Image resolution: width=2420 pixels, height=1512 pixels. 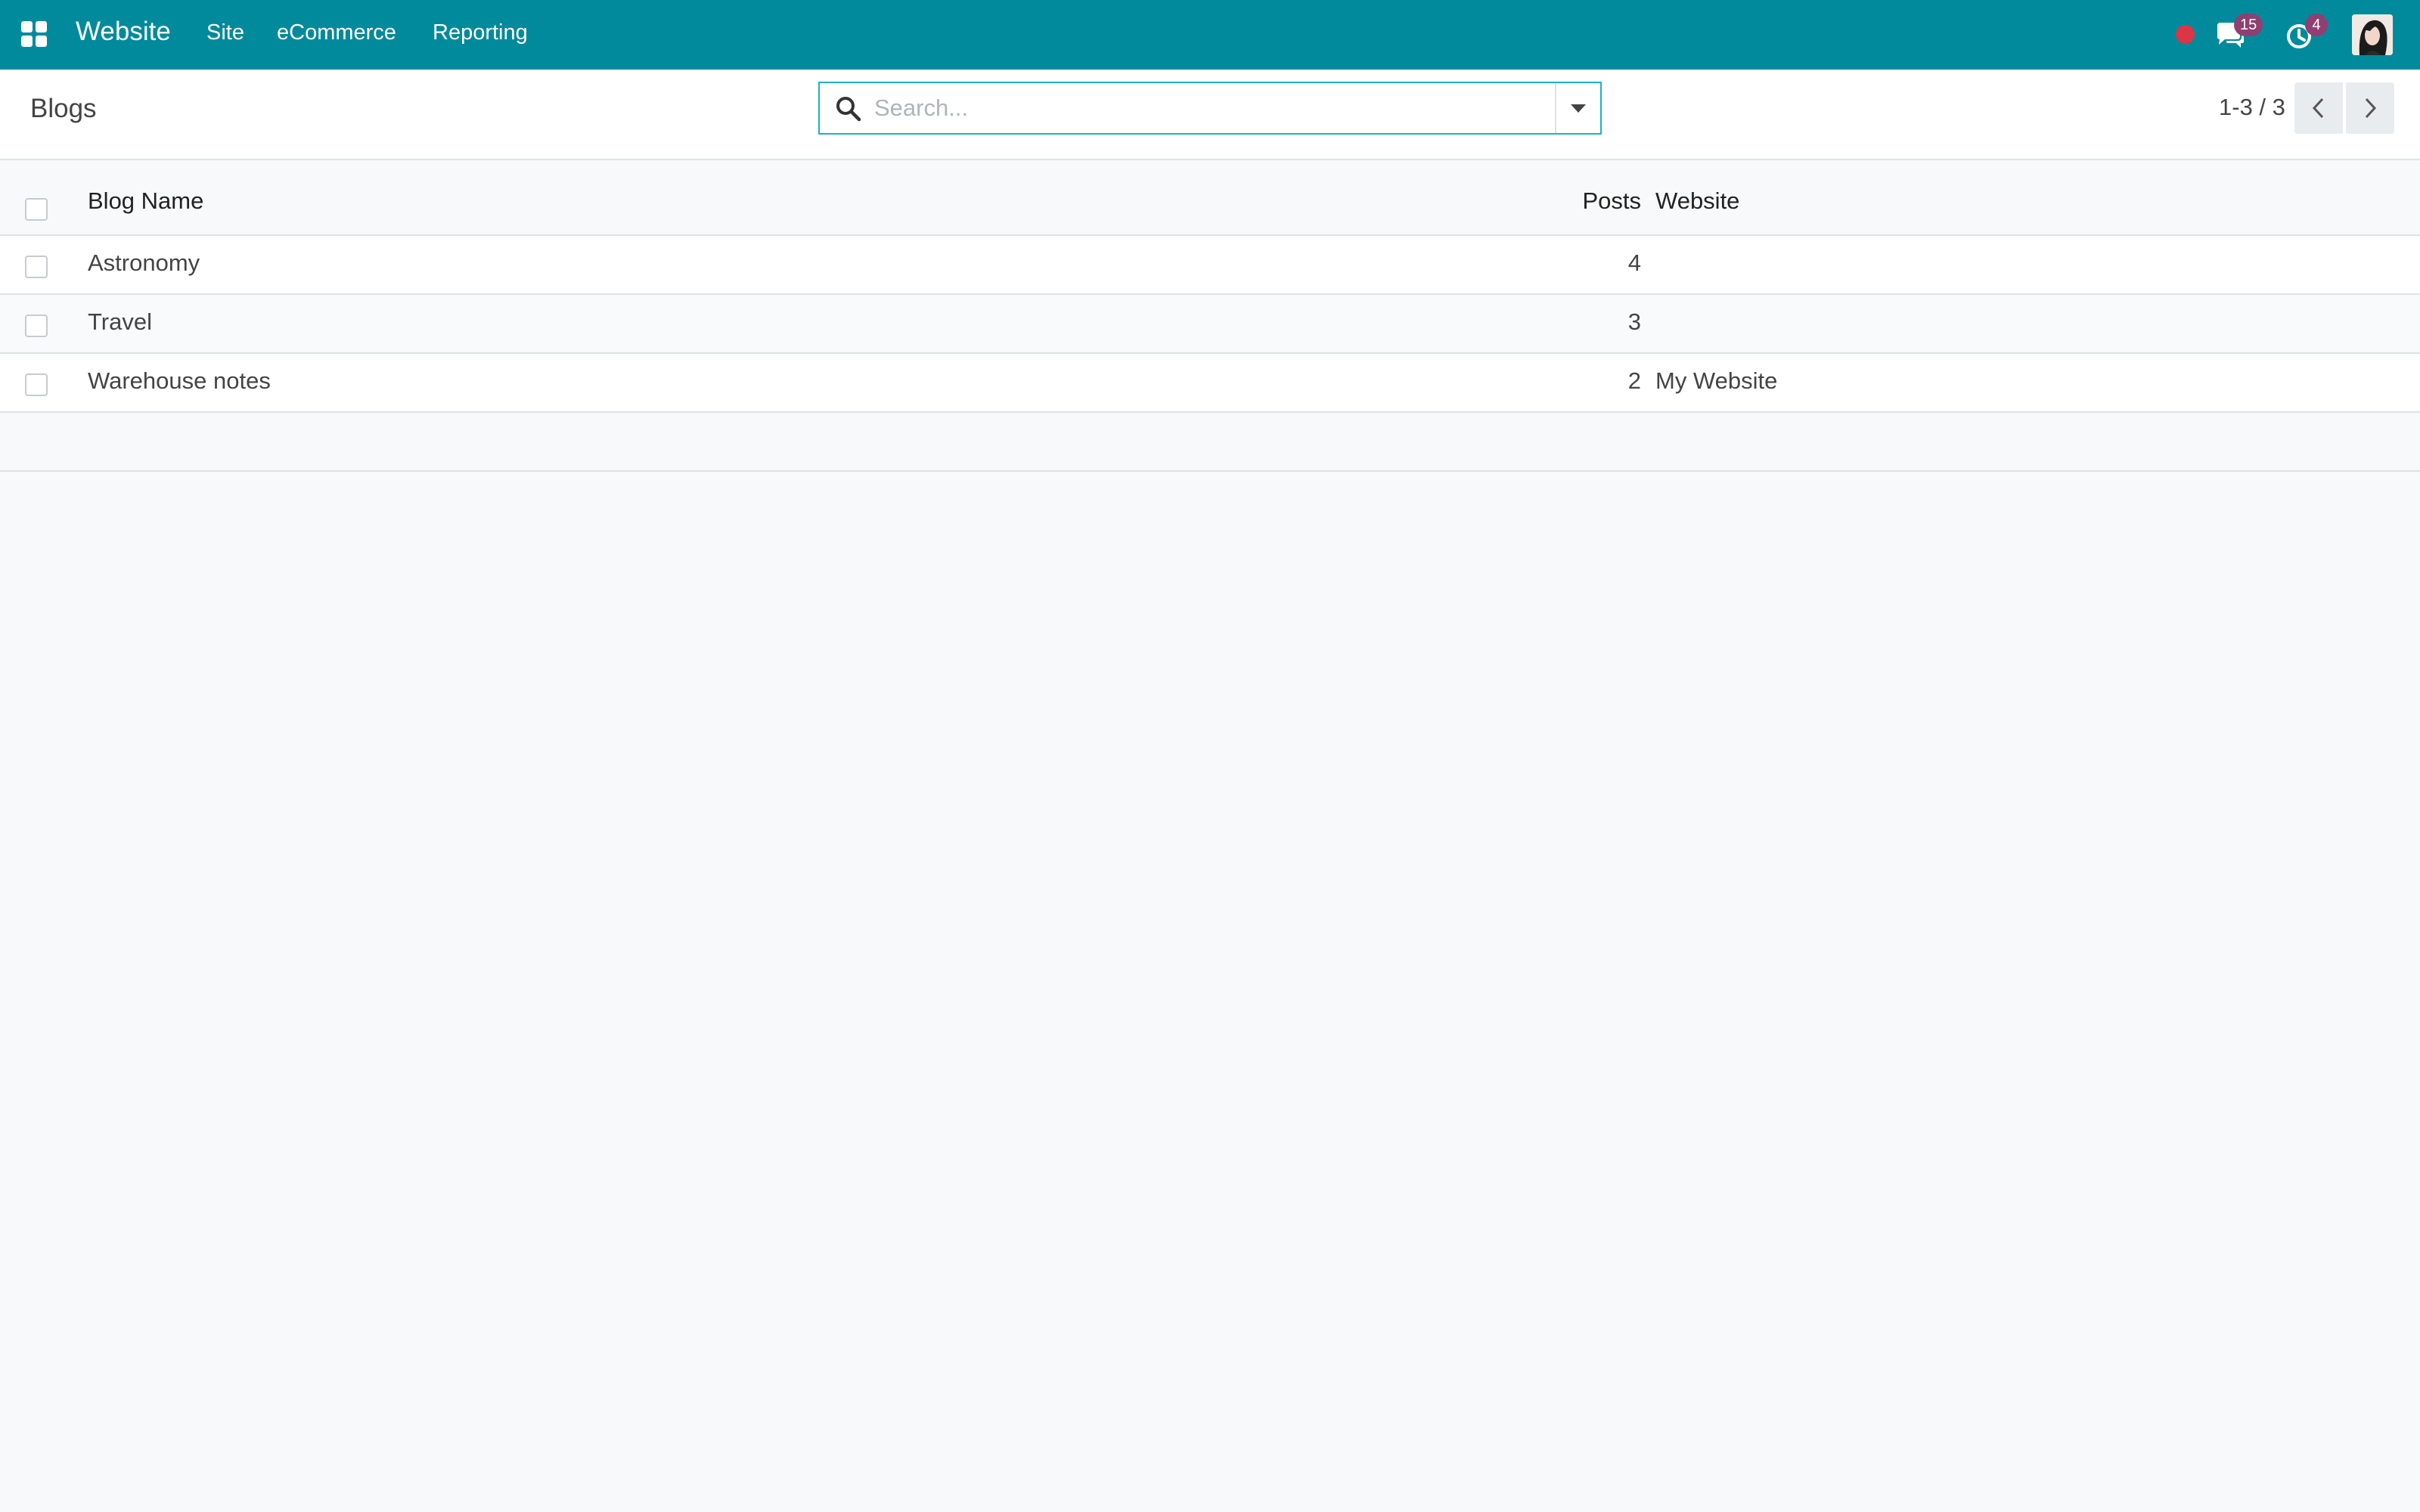 What do you see at coordinates (1210, 265) in the screenshot?
I see `table-row: Astronomy 4` at bounding box center [1210, 265].